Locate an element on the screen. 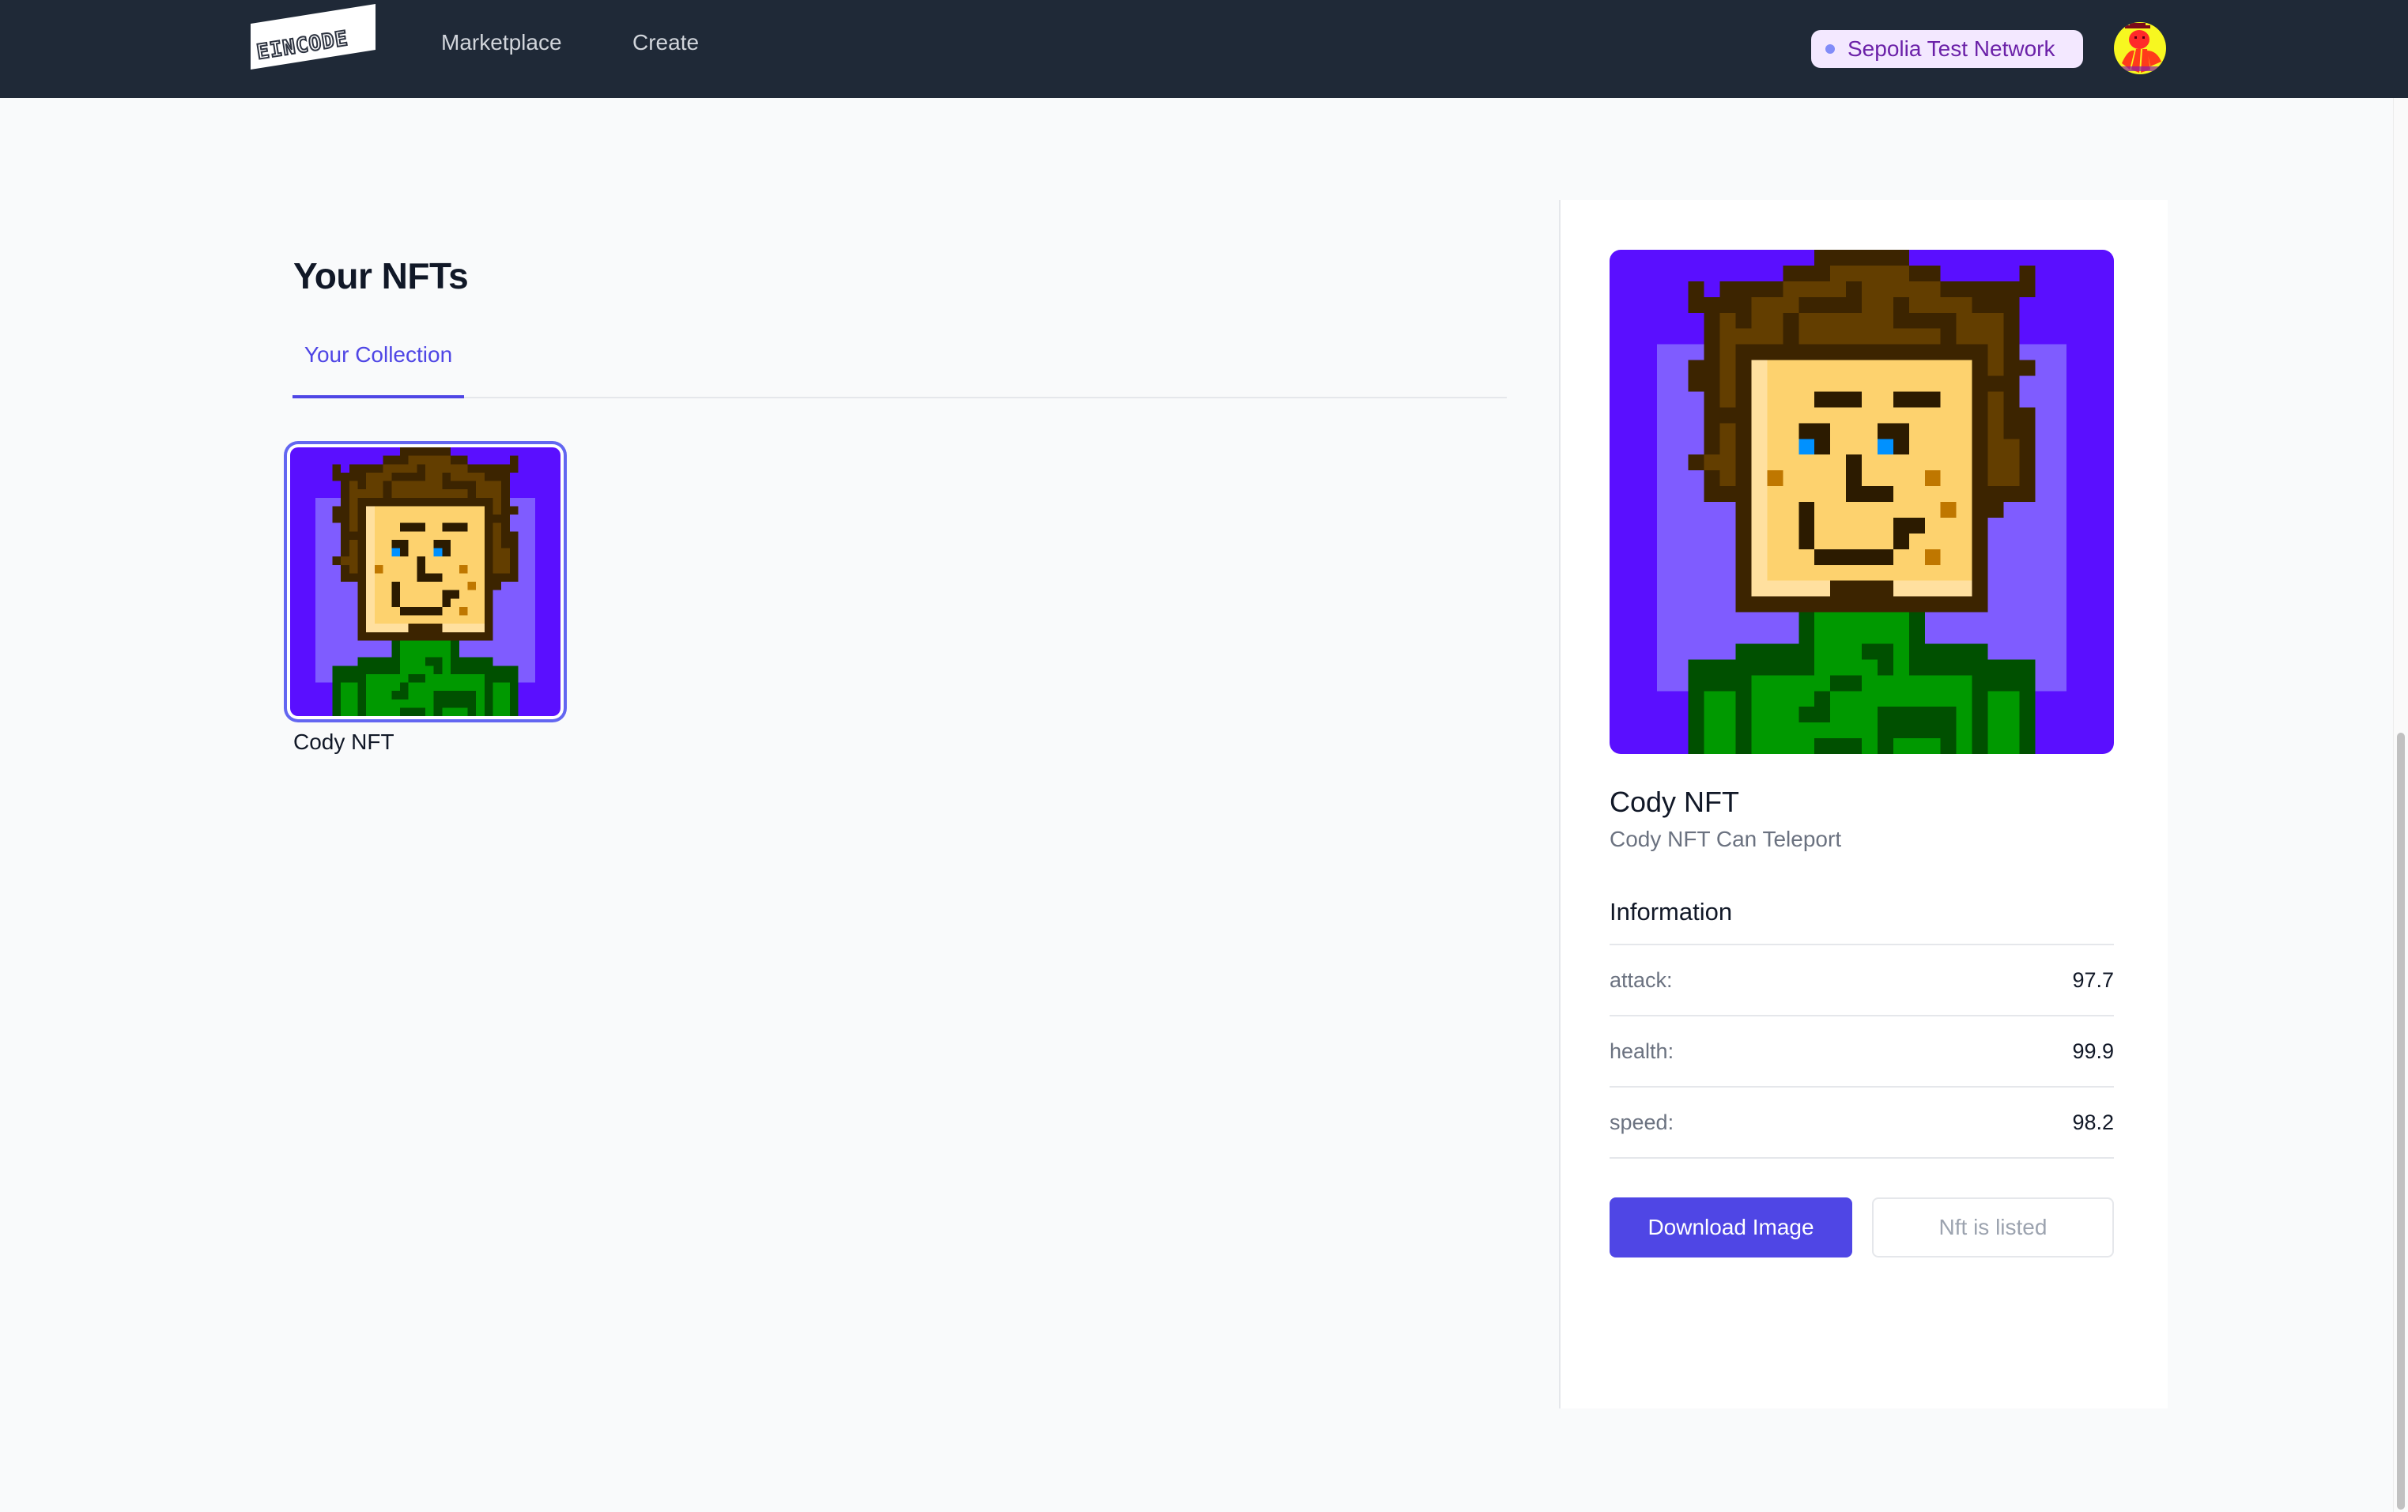  attribute-value: 98.2 is located at coordinates (2093, 1122).